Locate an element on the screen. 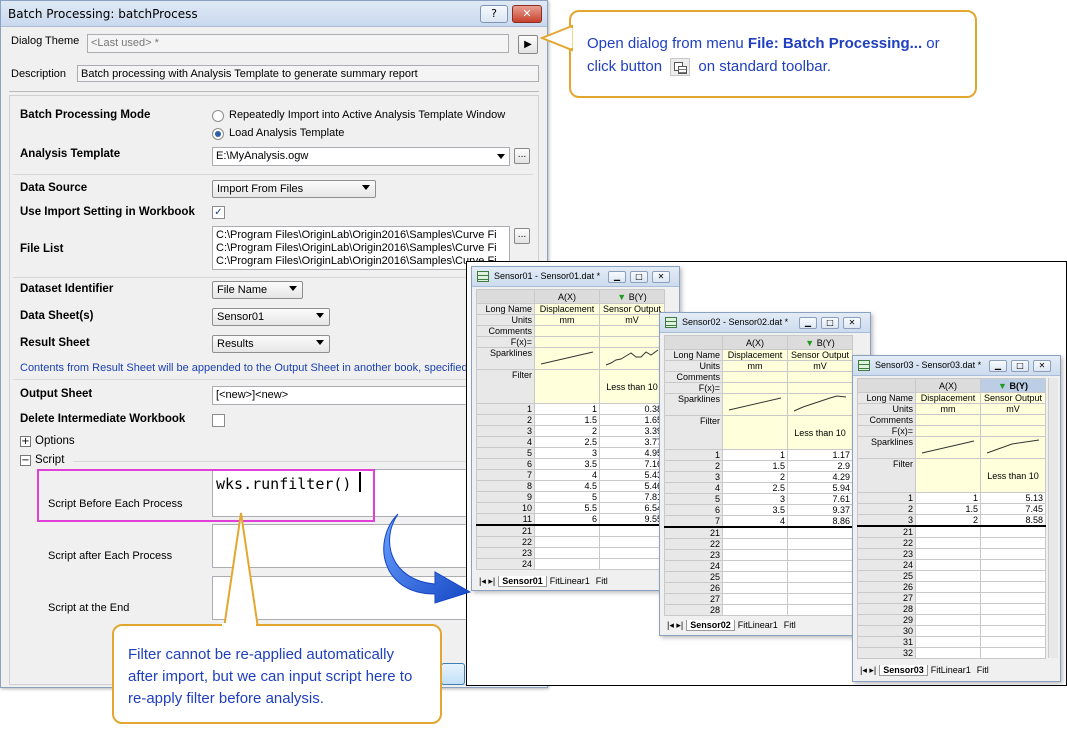  table-row: 23 is located at coordinates (570, 553).